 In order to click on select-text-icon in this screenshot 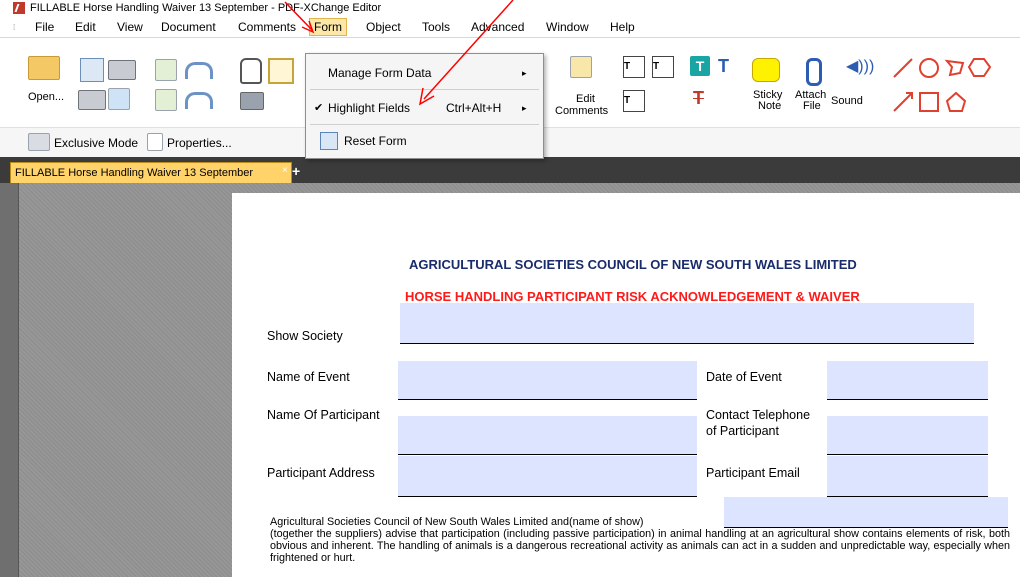, I will do `click(281, 71)`.